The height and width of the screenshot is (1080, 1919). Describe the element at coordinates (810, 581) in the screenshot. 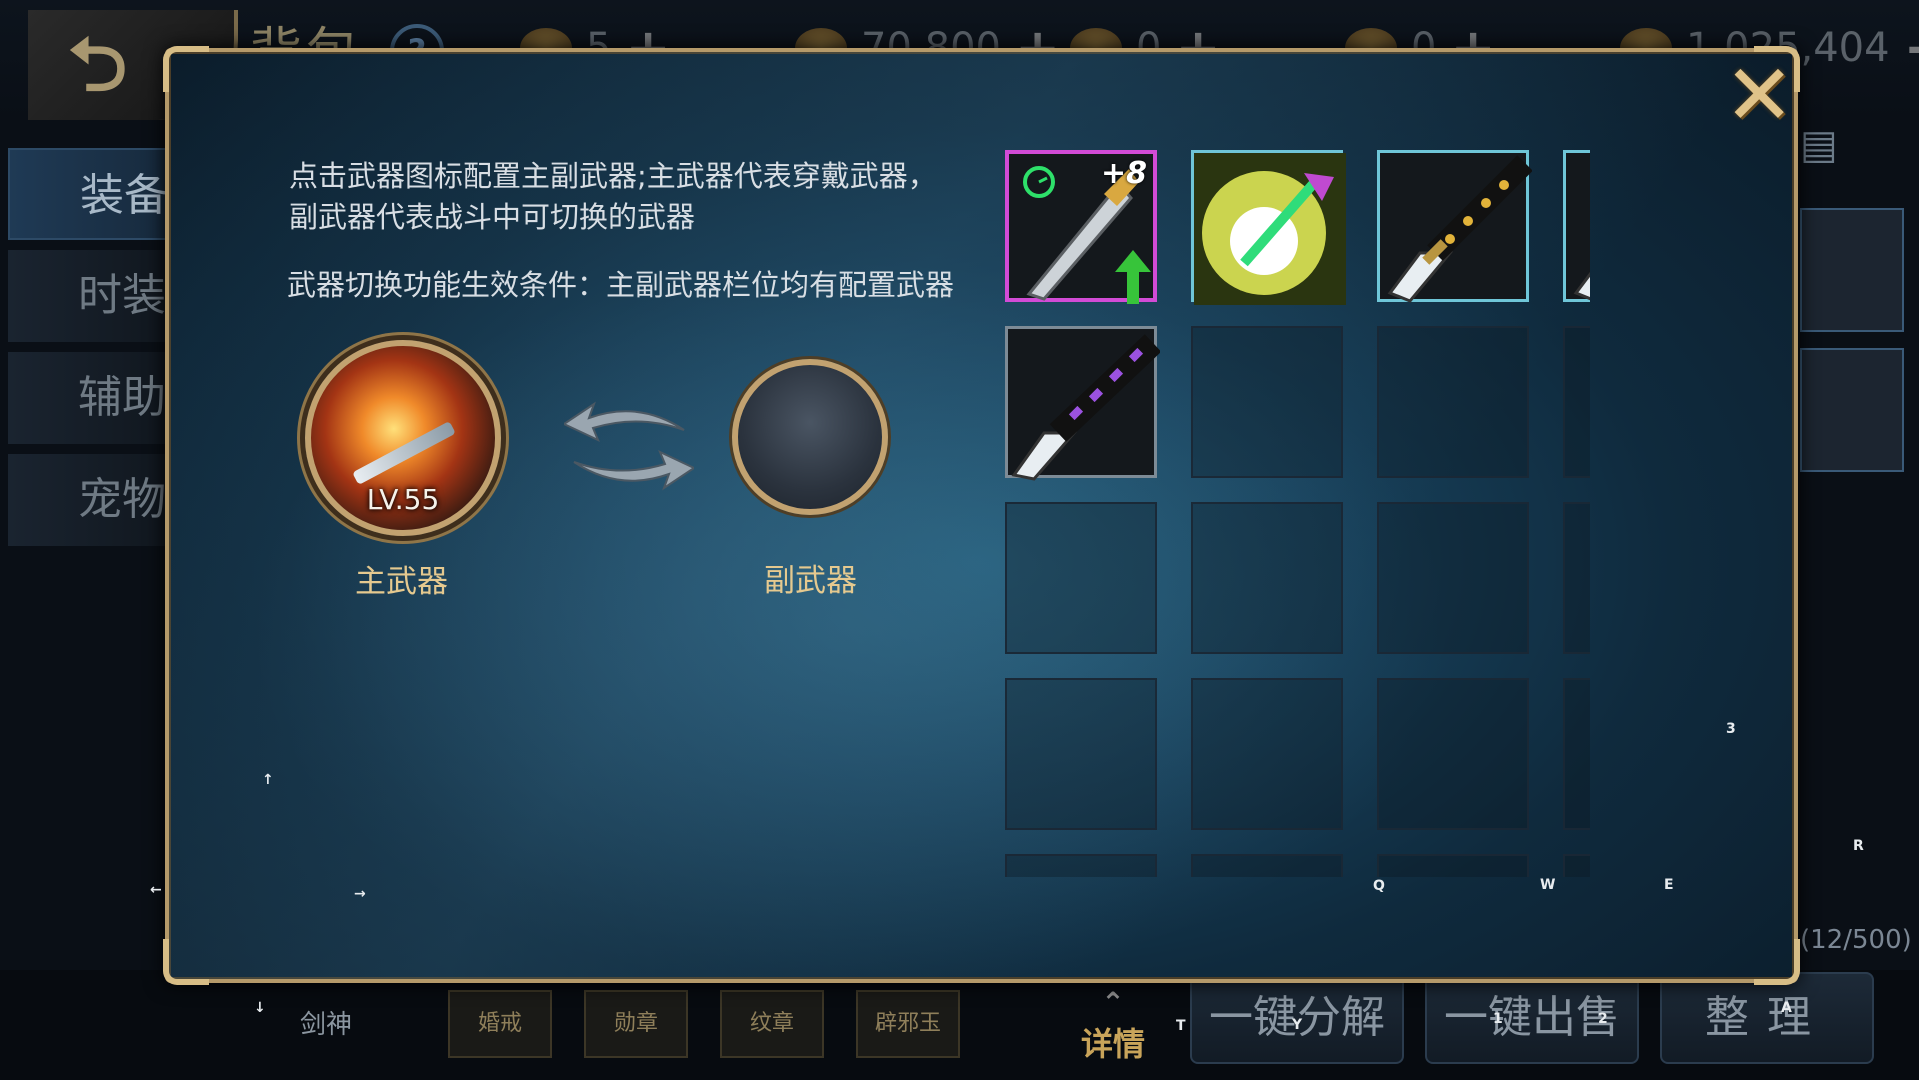

I see `sub-weapon-label: 副武器` at that location.